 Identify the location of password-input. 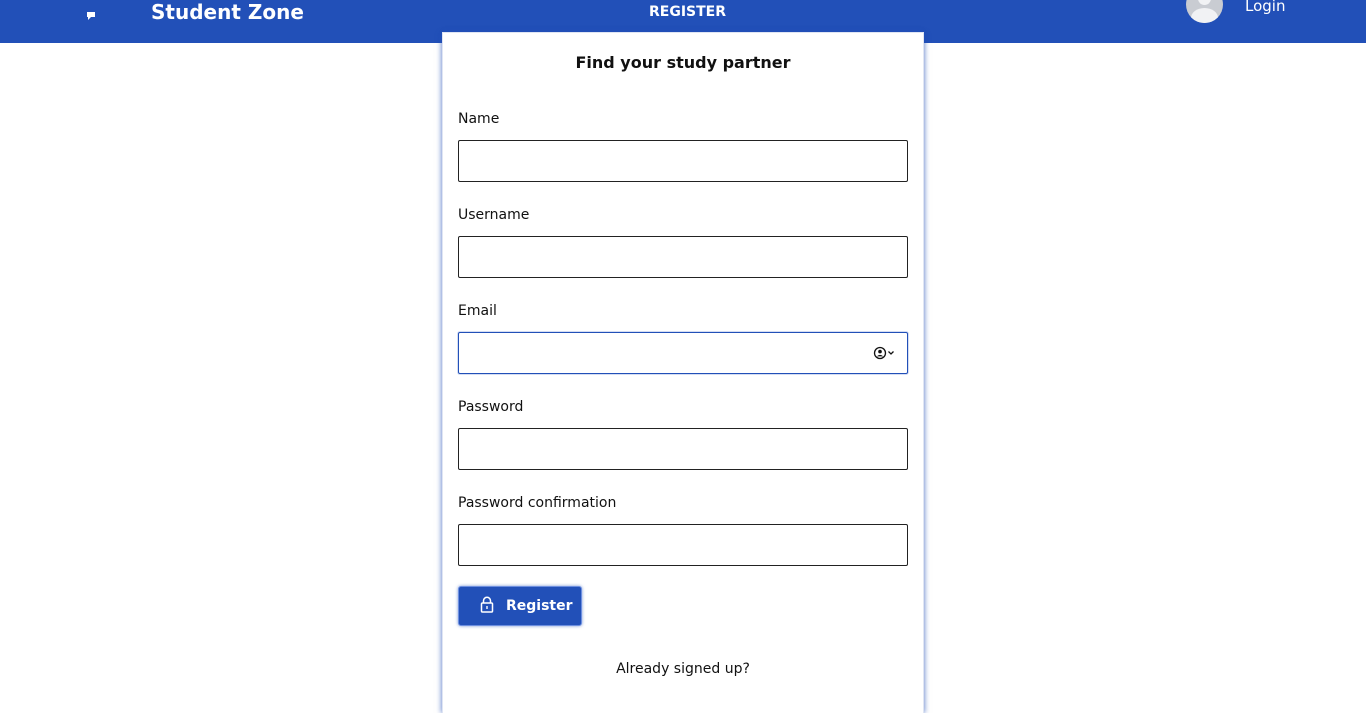
(683, 449).